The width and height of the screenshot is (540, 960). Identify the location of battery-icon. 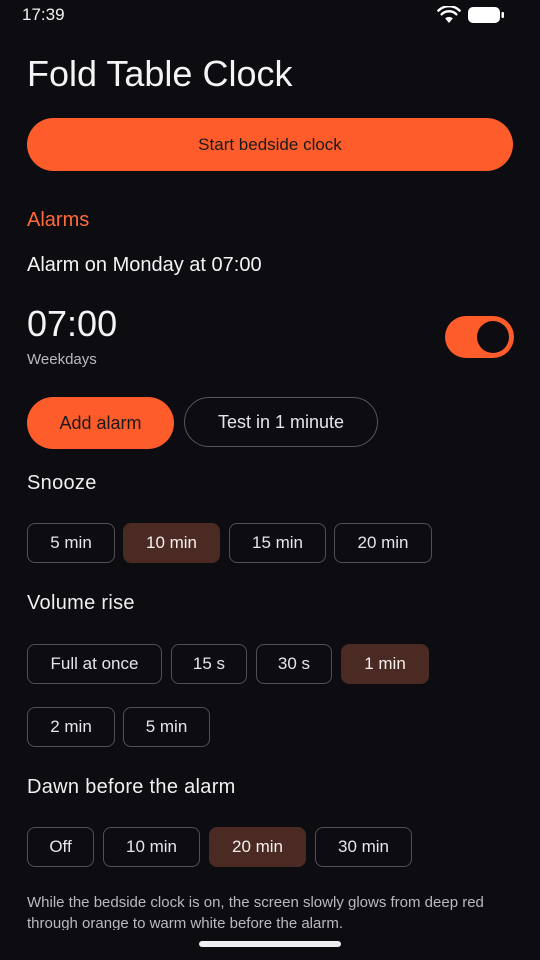
(486, 15).